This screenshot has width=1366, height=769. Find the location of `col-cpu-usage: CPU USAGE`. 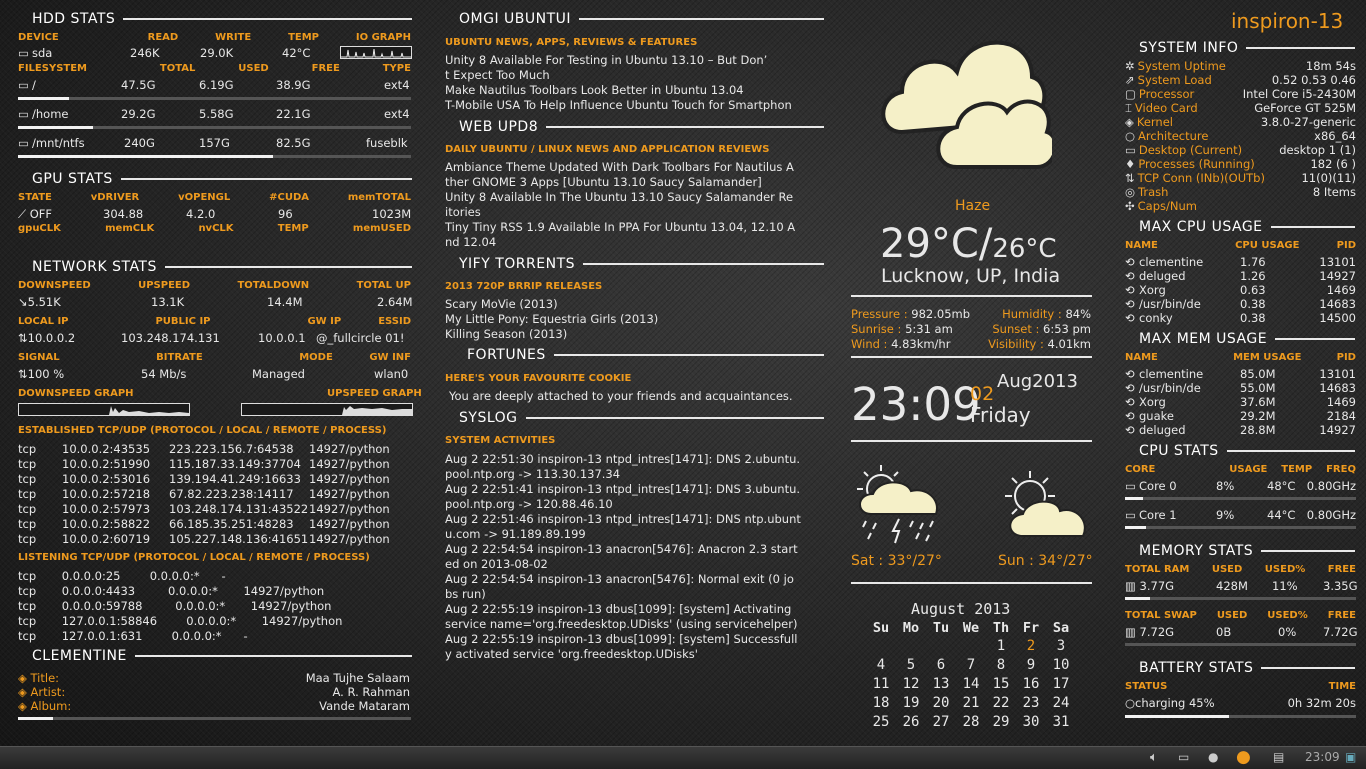

col-cpu-usage: CPU USAGE is located at coordinates (1267, 245).